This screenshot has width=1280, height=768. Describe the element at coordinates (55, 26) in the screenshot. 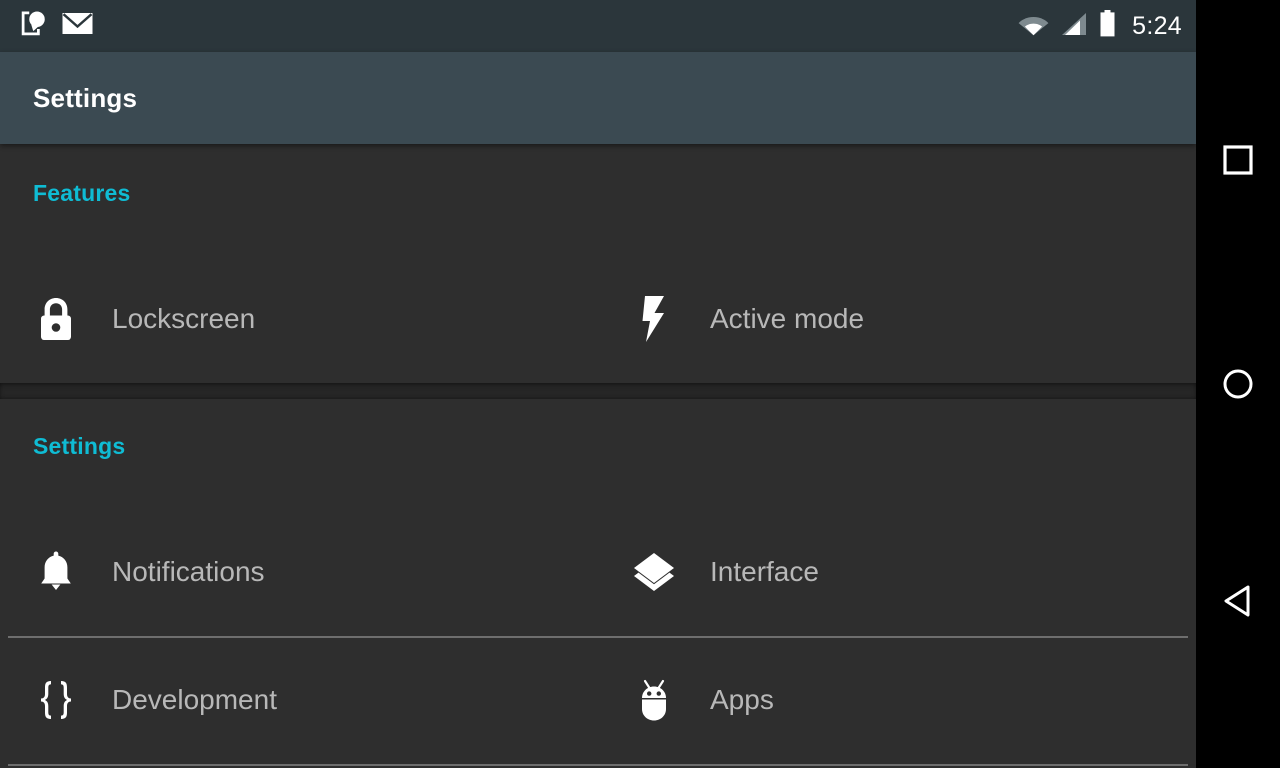

I see `status-bar-notification-icons` at that location.